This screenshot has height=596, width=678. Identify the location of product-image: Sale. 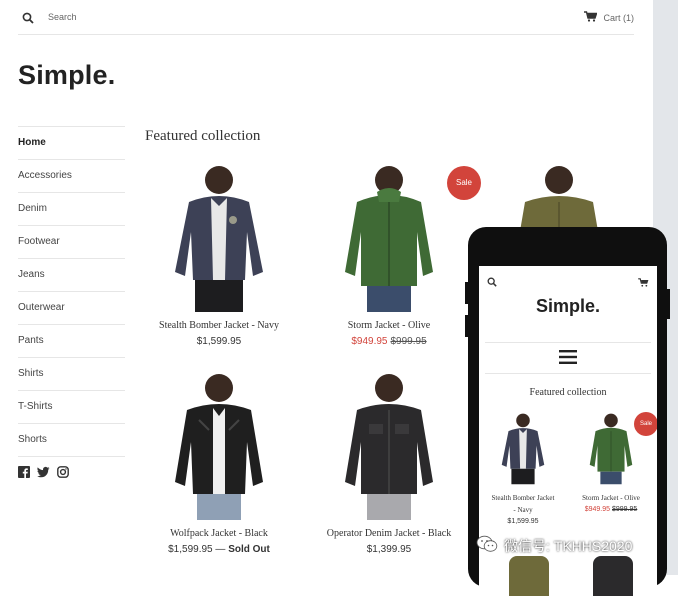
(405, 237).